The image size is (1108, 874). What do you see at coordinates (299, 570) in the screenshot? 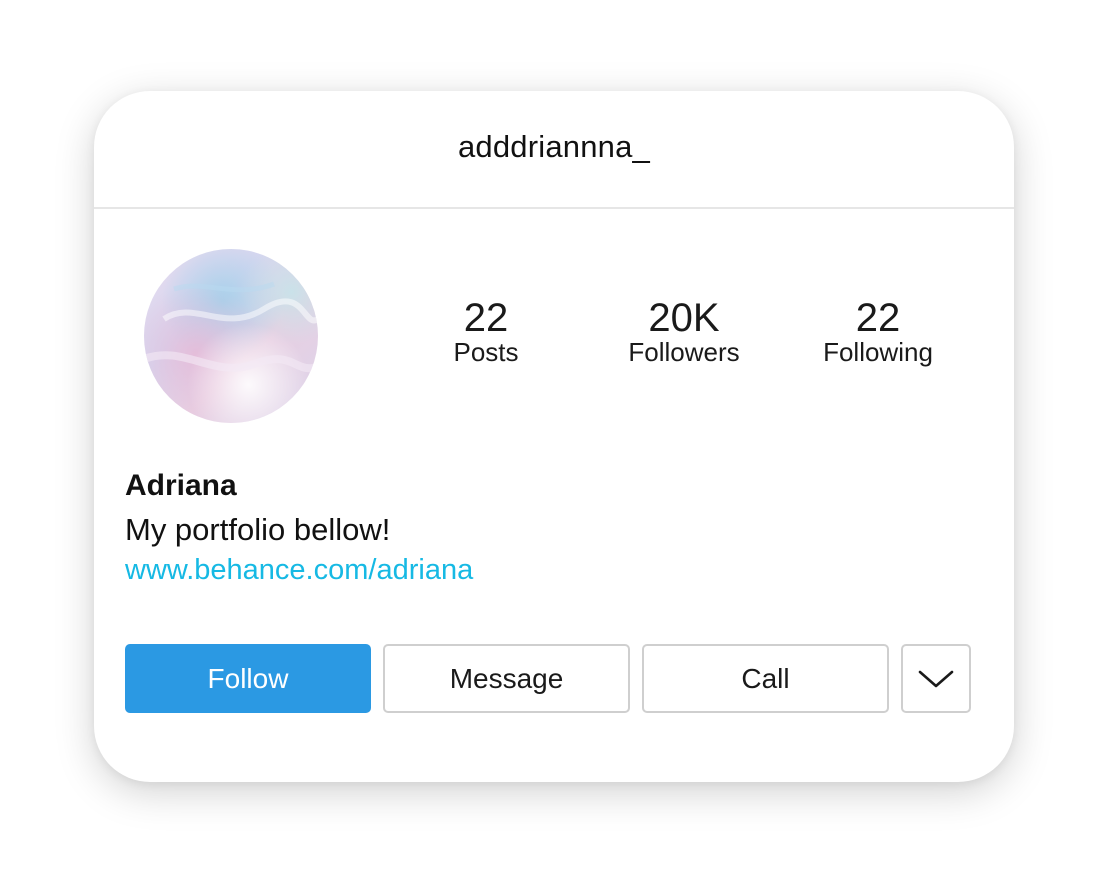
I see `profile-link: www.behance.com/adriana` at bounding box center [299, 570].